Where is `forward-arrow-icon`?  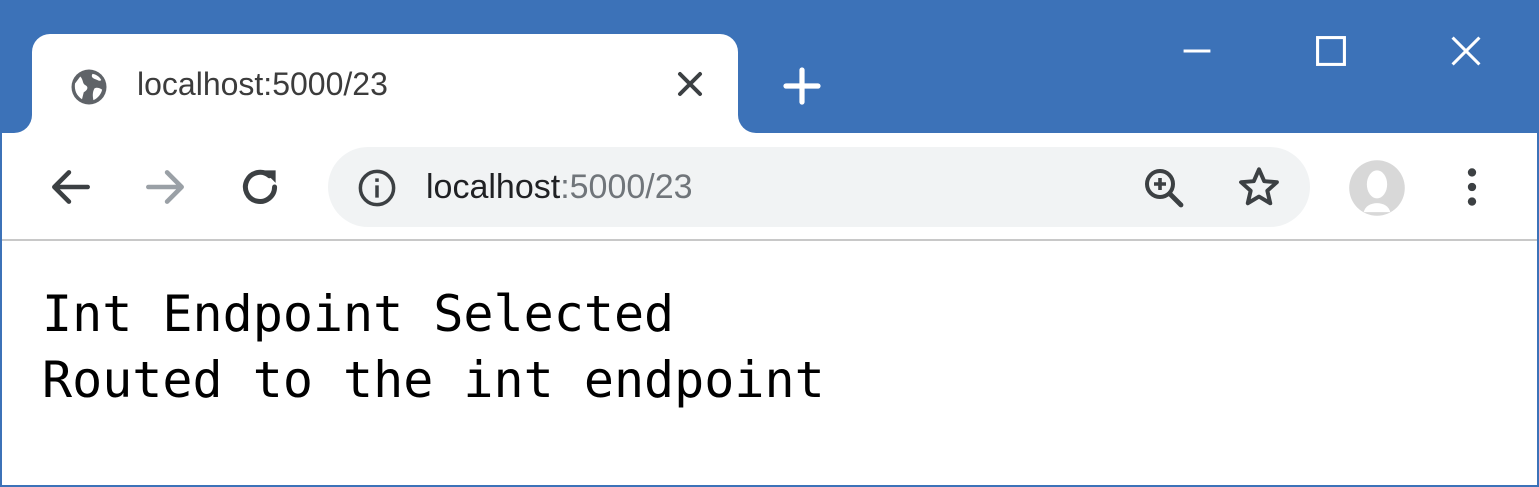 forward-arrow-icon is located at coordinates (165, 187).